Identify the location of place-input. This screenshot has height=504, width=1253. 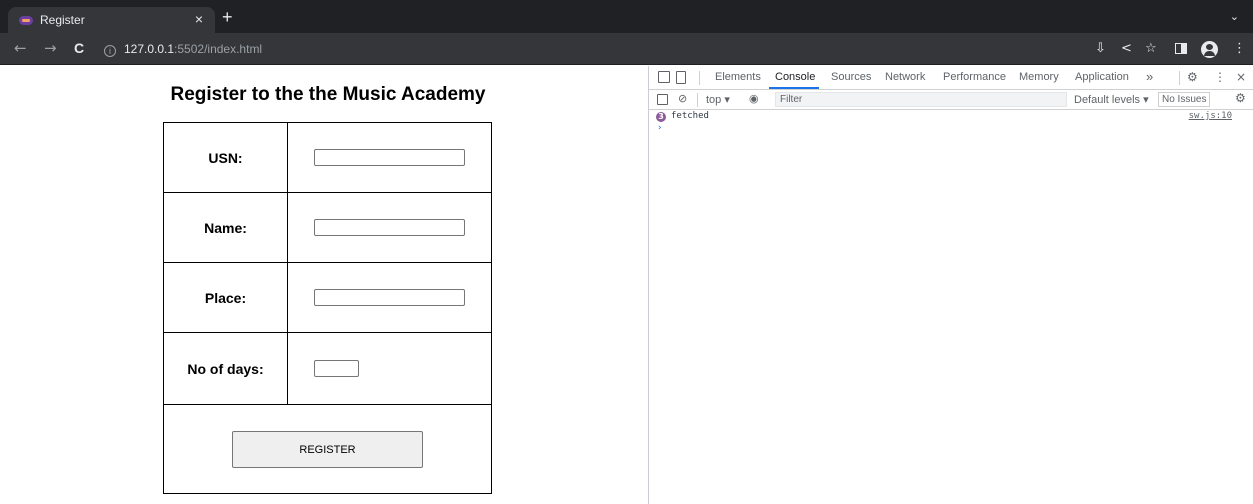
(389, 297).